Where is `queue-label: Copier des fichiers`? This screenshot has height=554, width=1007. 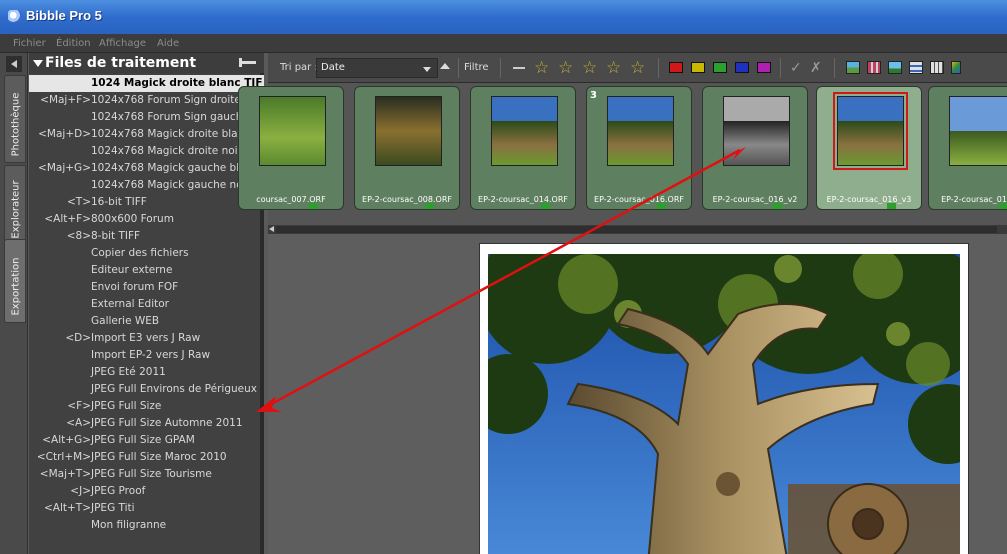
queue-label: Copier des fichiers is located at coordinates (140, 253).